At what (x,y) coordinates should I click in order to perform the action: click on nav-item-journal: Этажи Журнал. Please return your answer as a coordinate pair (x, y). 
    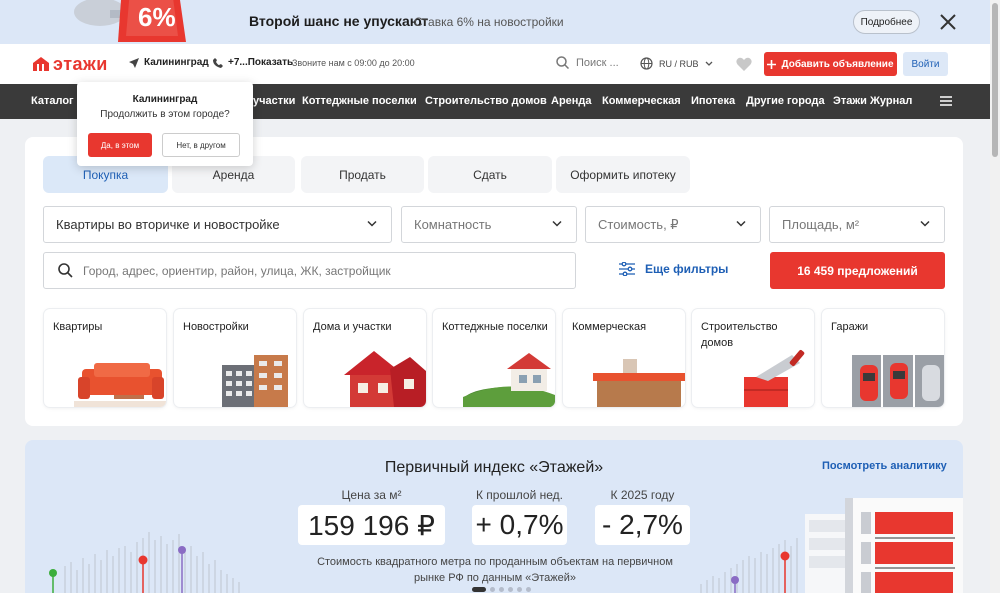
    Looking at the image, I should click on (872, 101).